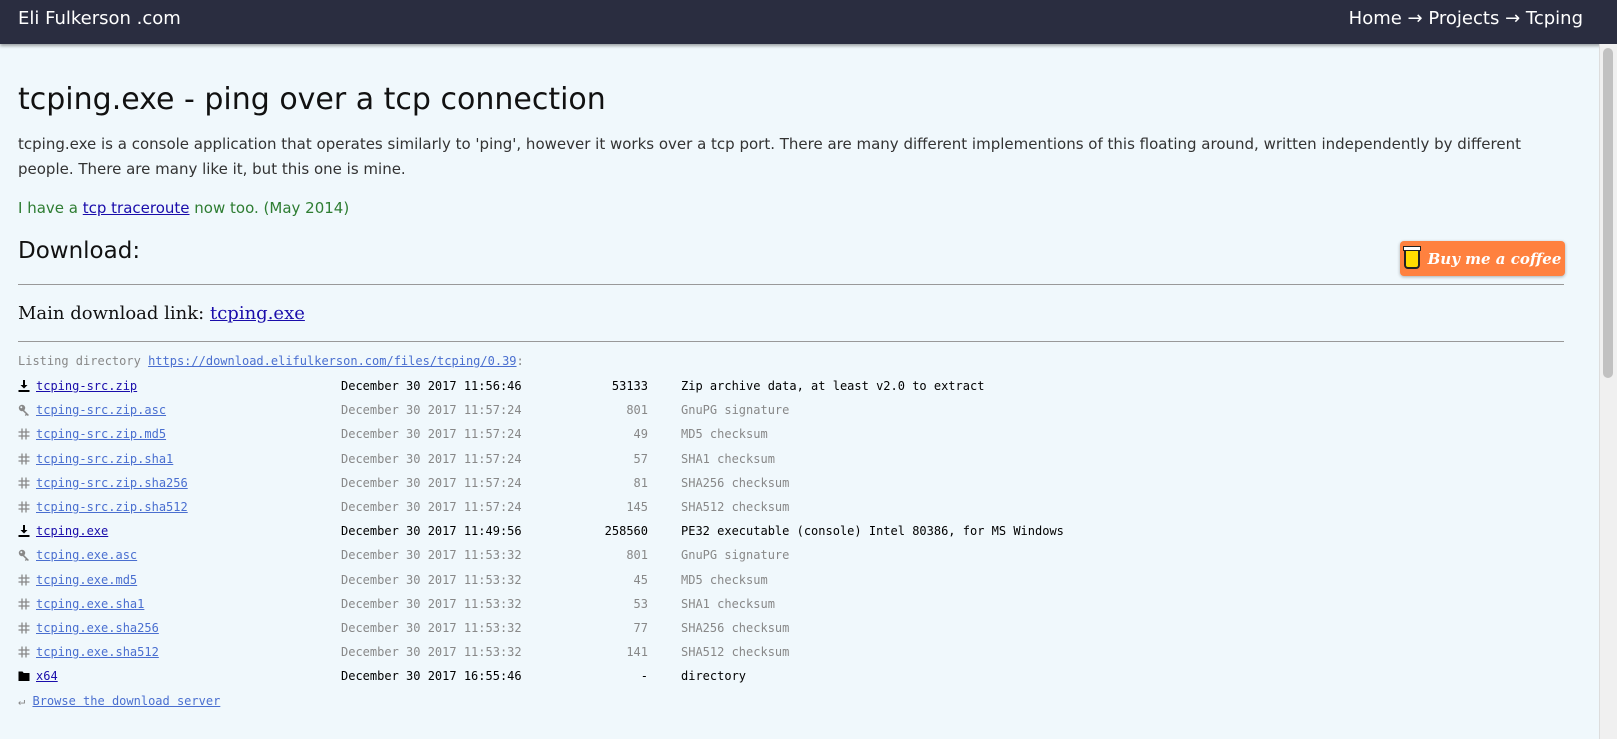 This screenshot has width=1617, height=739. What do you see at coordinates (48, 208) in the screenshot?
I see `note-prefix: I have a` at bounding box center [48, 208].